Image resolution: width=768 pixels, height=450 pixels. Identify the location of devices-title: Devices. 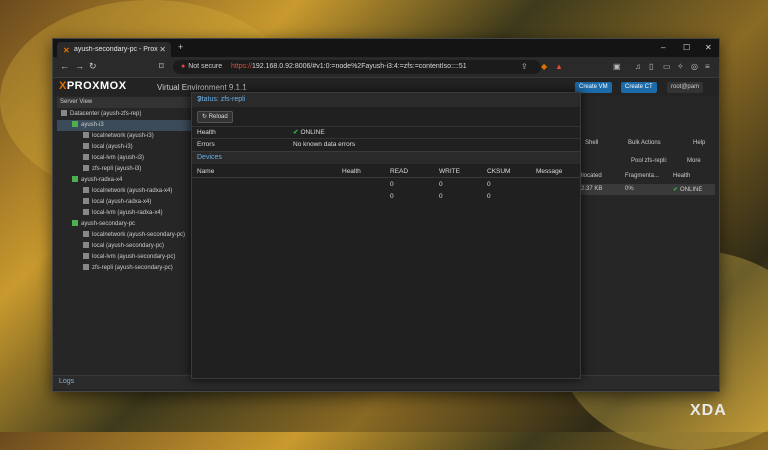
(209, 157).